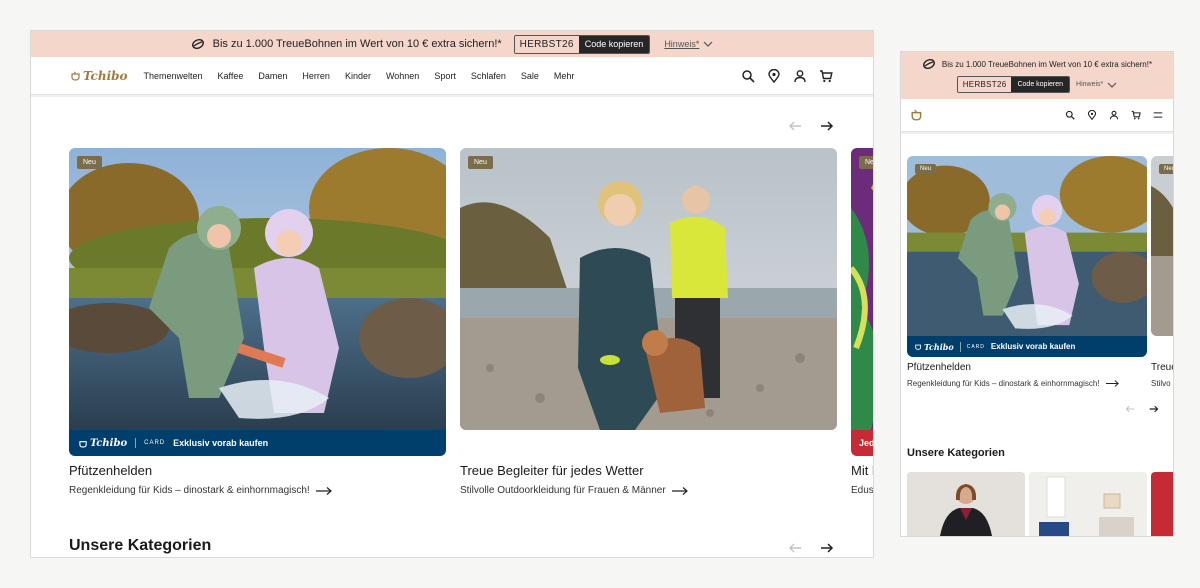  What do you see at coordinates (966, 504) in the screenshot?
I see `category-tile-women` at bounding box center [966, 504].